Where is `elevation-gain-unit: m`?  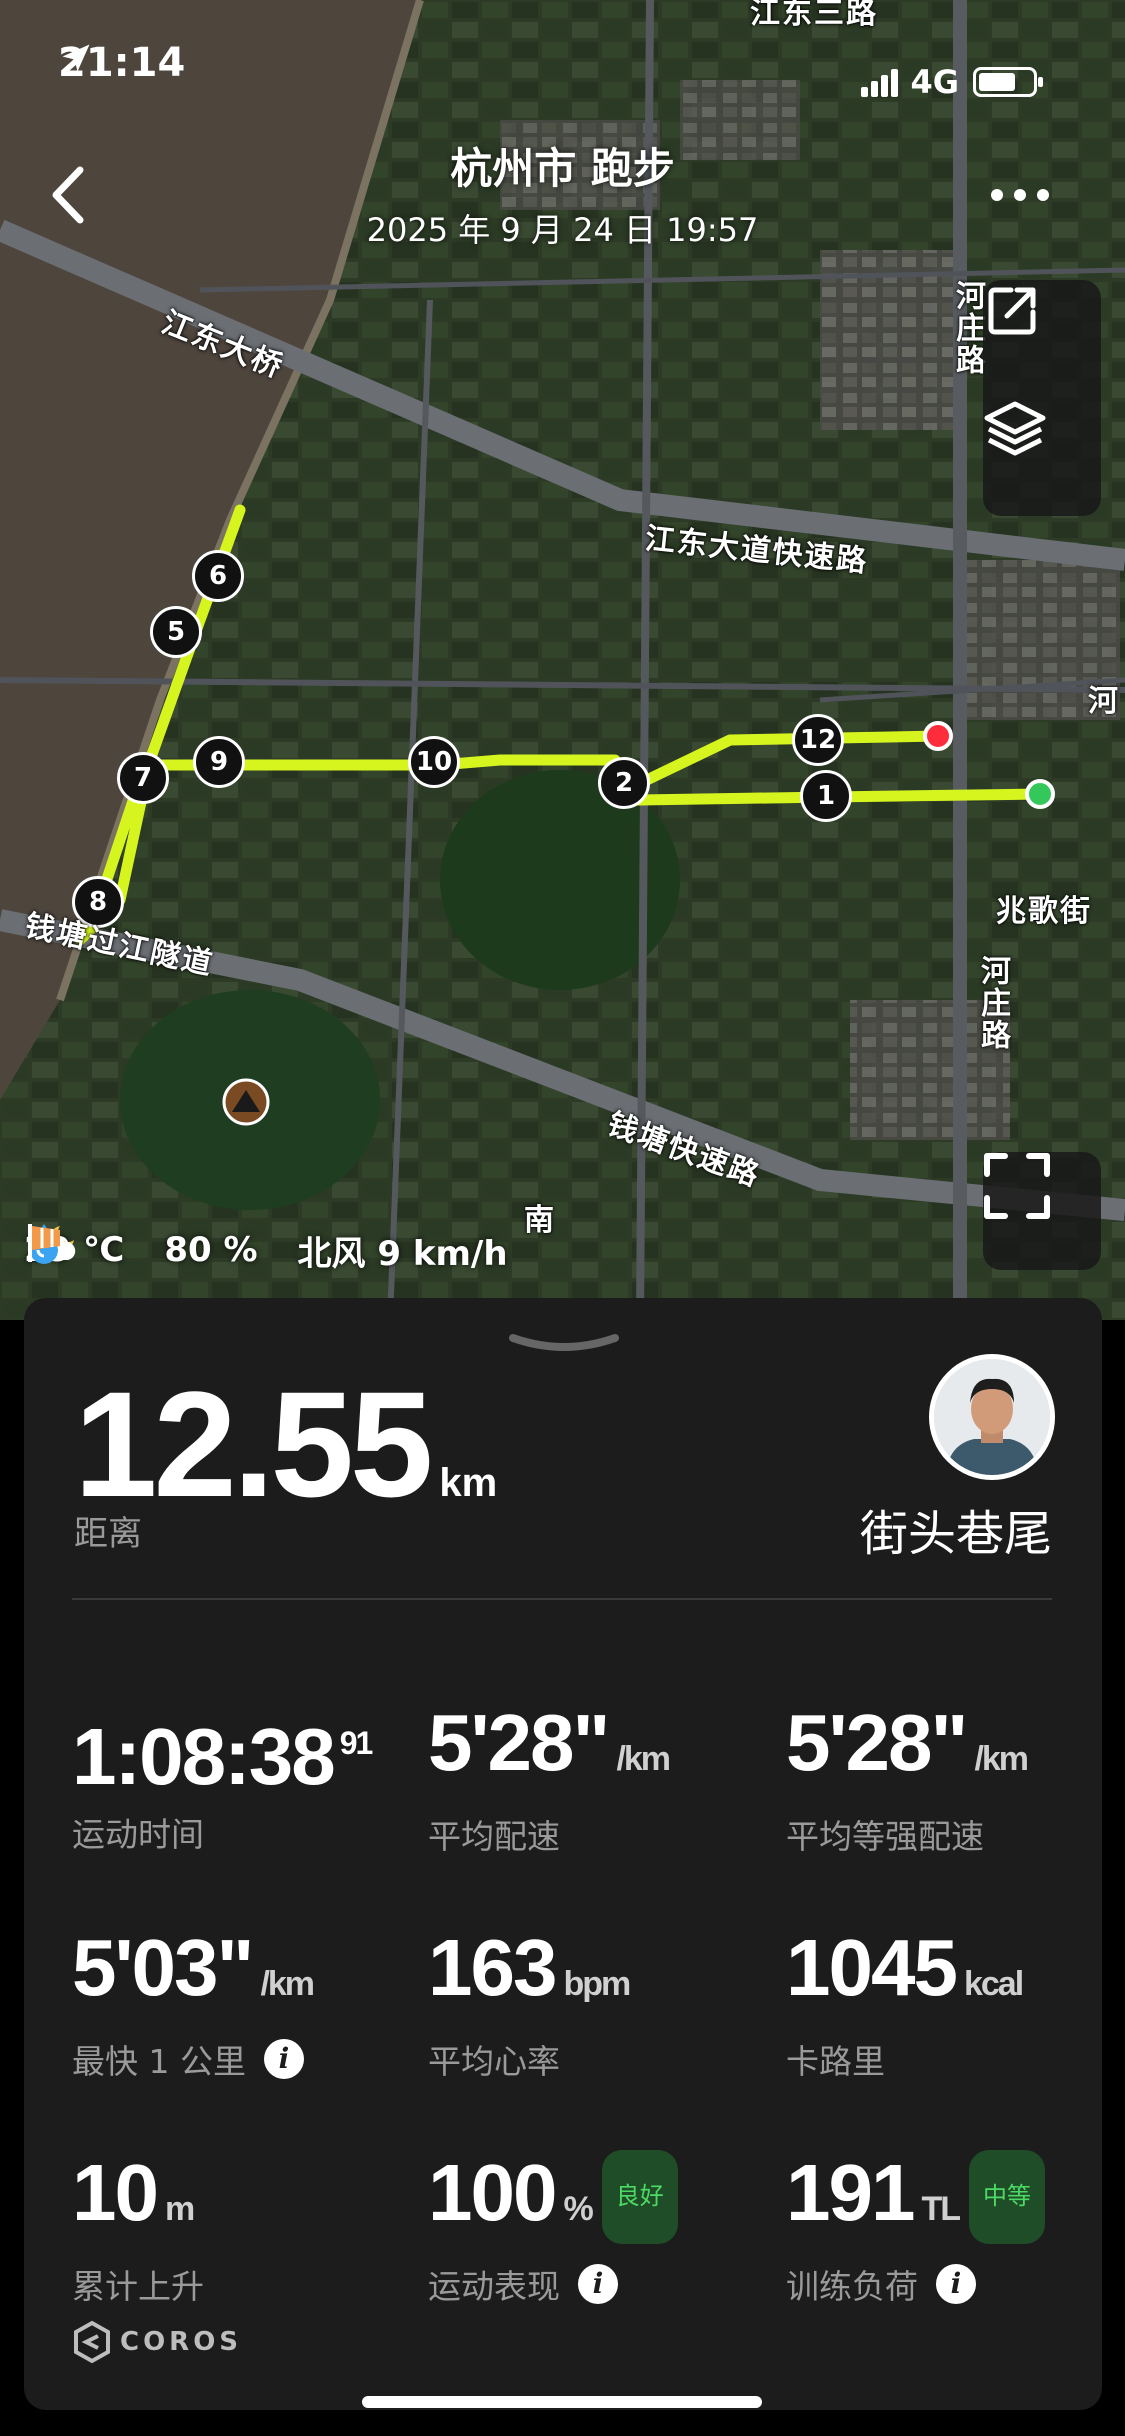 elevation-gain-unit: m is located at coordinates (179, 2209).